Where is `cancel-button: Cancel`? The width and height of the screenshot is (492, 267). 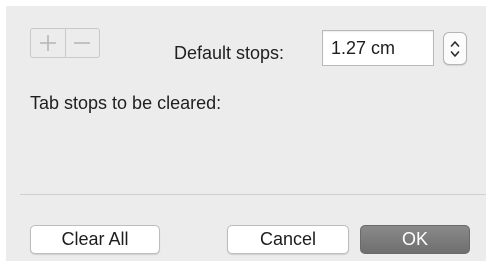 cancel-button: Cancel is located at coordinates (288, 239).